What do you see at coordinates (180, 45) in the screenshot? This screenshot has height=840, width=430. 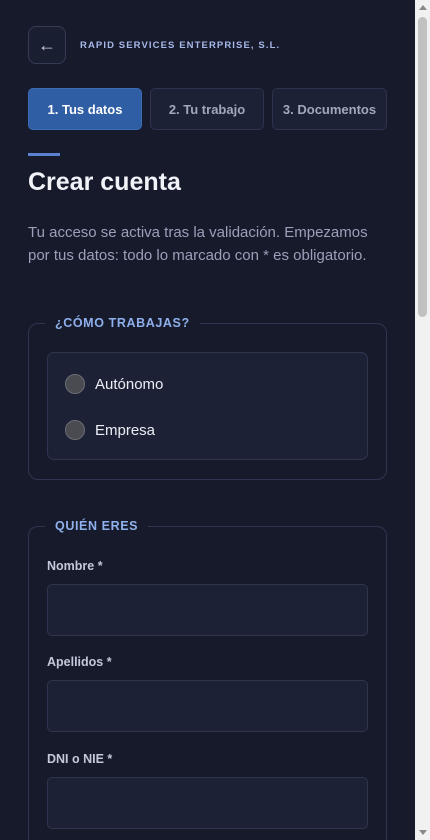 I see `company-name: RAPID SERVICES ENTERPRISE, S.L.` at bounding box center [180, 45].